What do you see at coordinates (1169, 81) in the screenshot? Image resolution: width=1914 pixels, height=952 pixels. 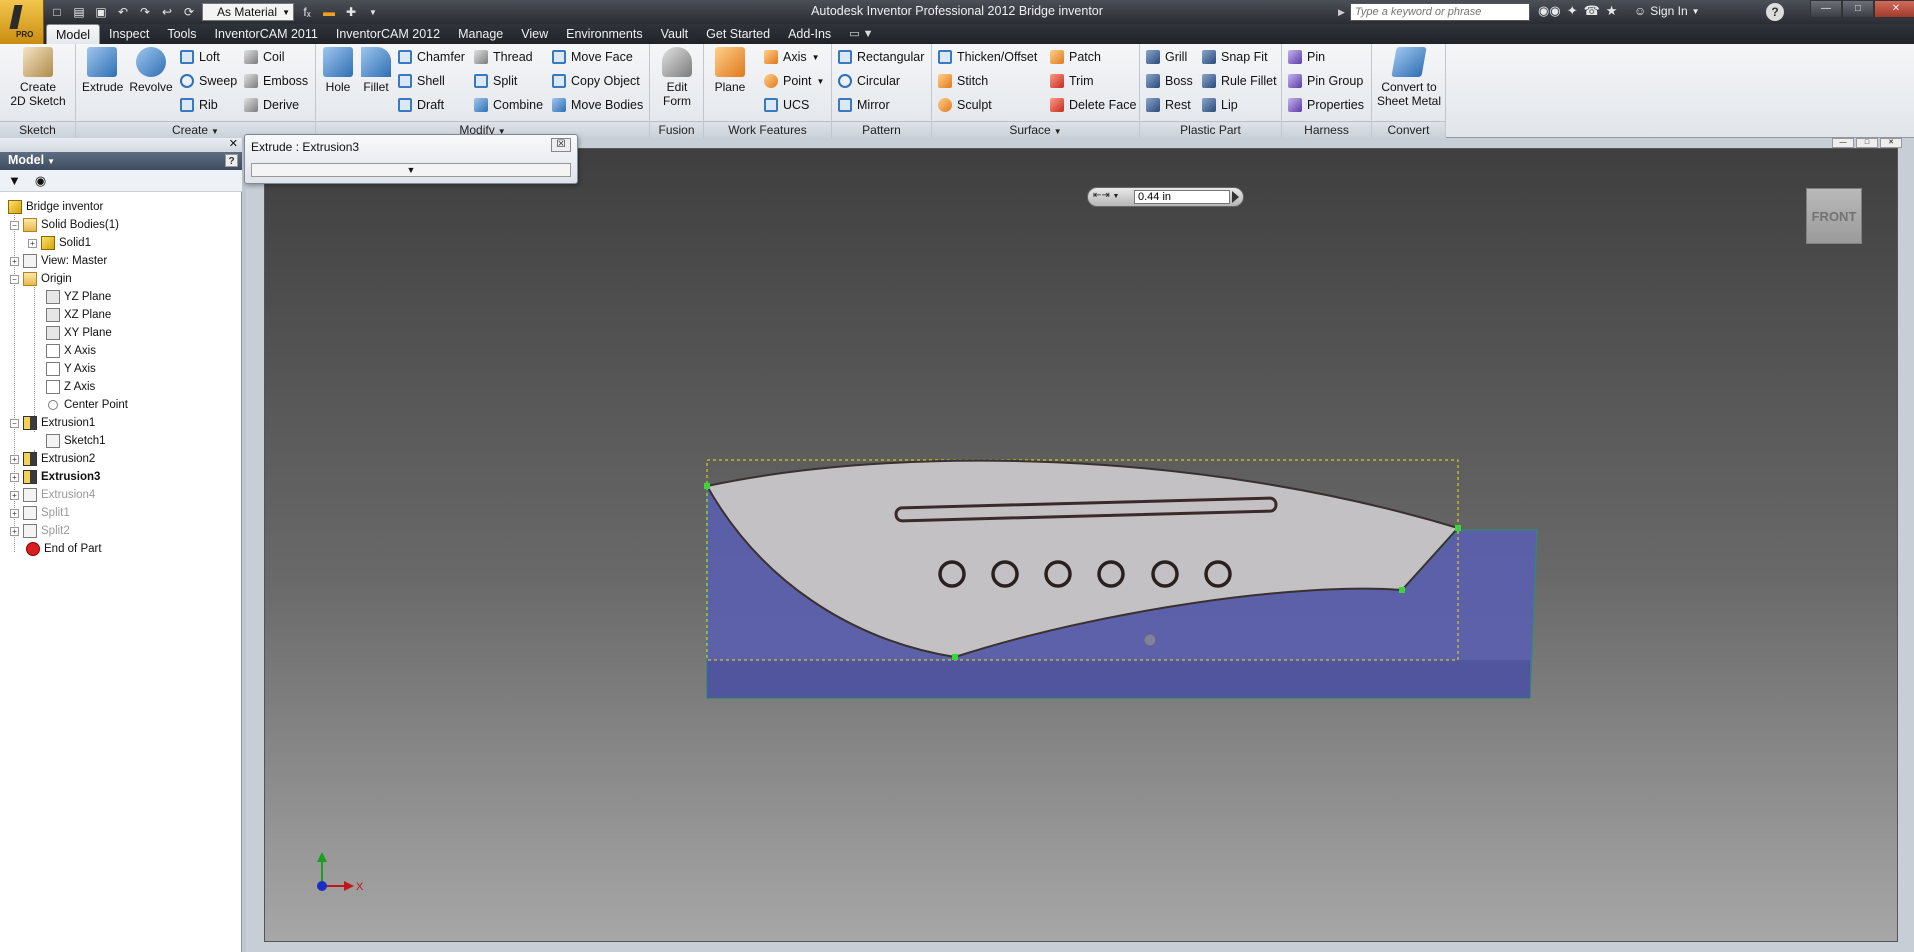 I see `boss-button: Boss` at bounding box center [1169, 81].